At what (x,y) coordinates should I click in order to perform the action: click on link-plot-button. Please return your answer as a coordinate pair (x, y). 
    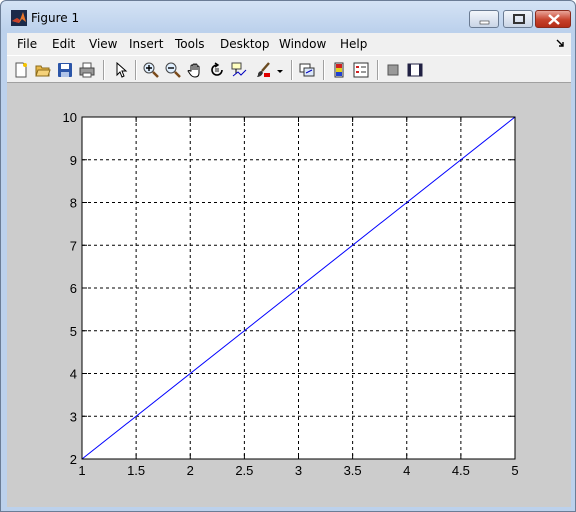
    Looking at the image, I should click on (307, 70).